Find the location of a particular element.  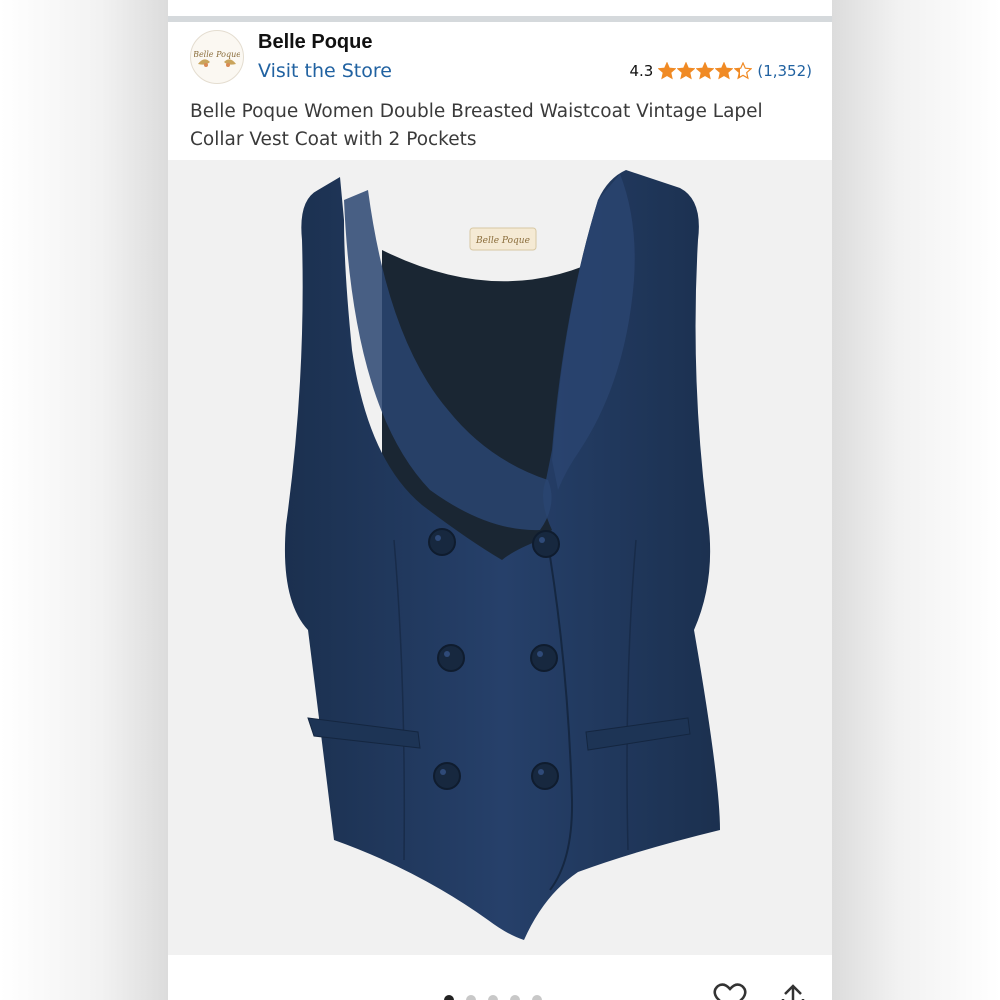

review-count-link: (1,352) is located at coordinates (784, 71).